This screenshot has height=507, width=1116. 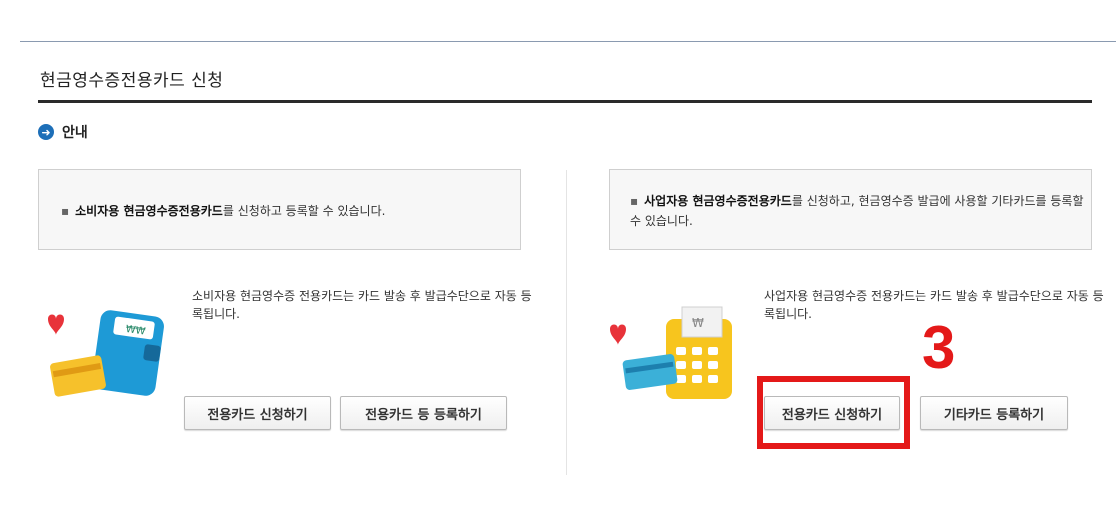 I want to click on wallet-cards-illustration: ₩₩, so click(x=106, y=353).